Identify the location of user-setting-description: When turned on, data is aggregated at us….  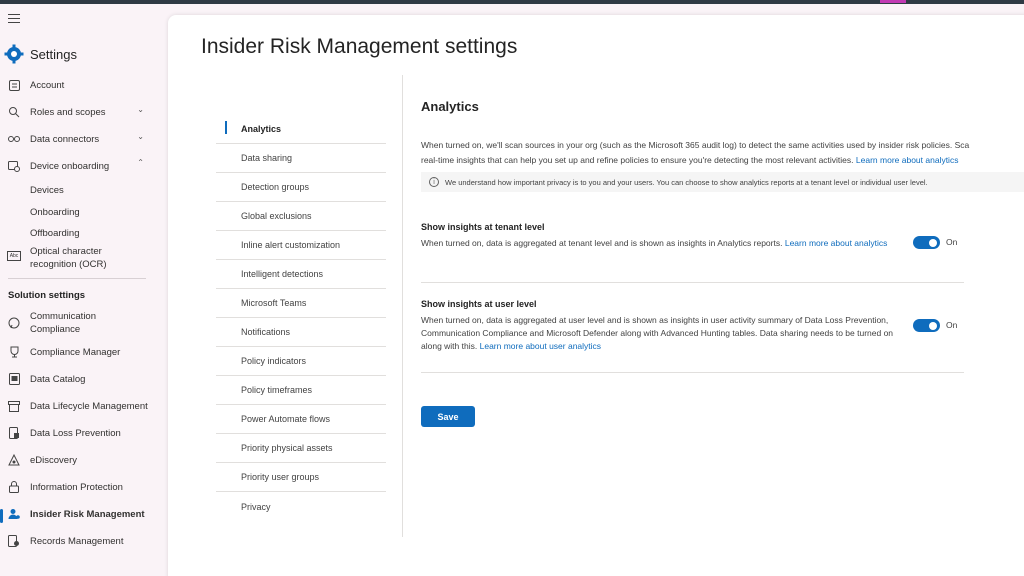
(663, 333).